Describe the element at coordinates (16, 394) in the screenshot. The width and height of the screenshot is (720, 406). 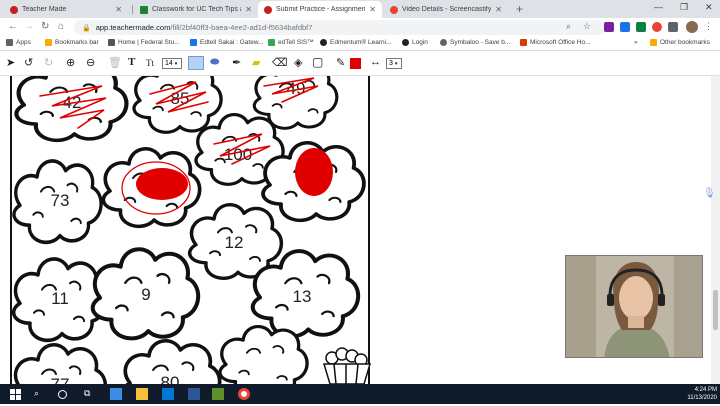
I see `windows-start-icon` at that location.